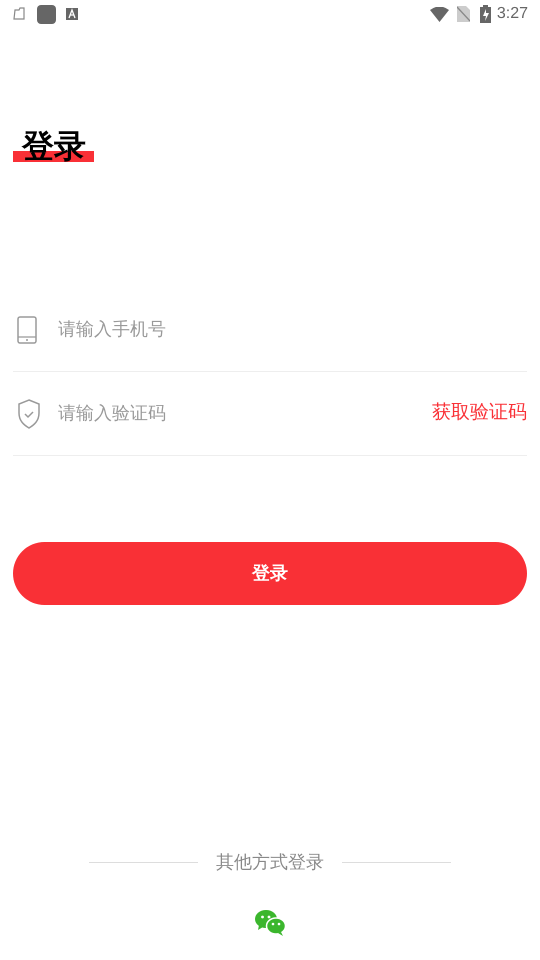 The width and height of the screenshot is (540, 960). What do you see at coordinates (292, 329) in the screenshot?
I see `phone-input: 请输入手机号` at bounding box center [292, 329].